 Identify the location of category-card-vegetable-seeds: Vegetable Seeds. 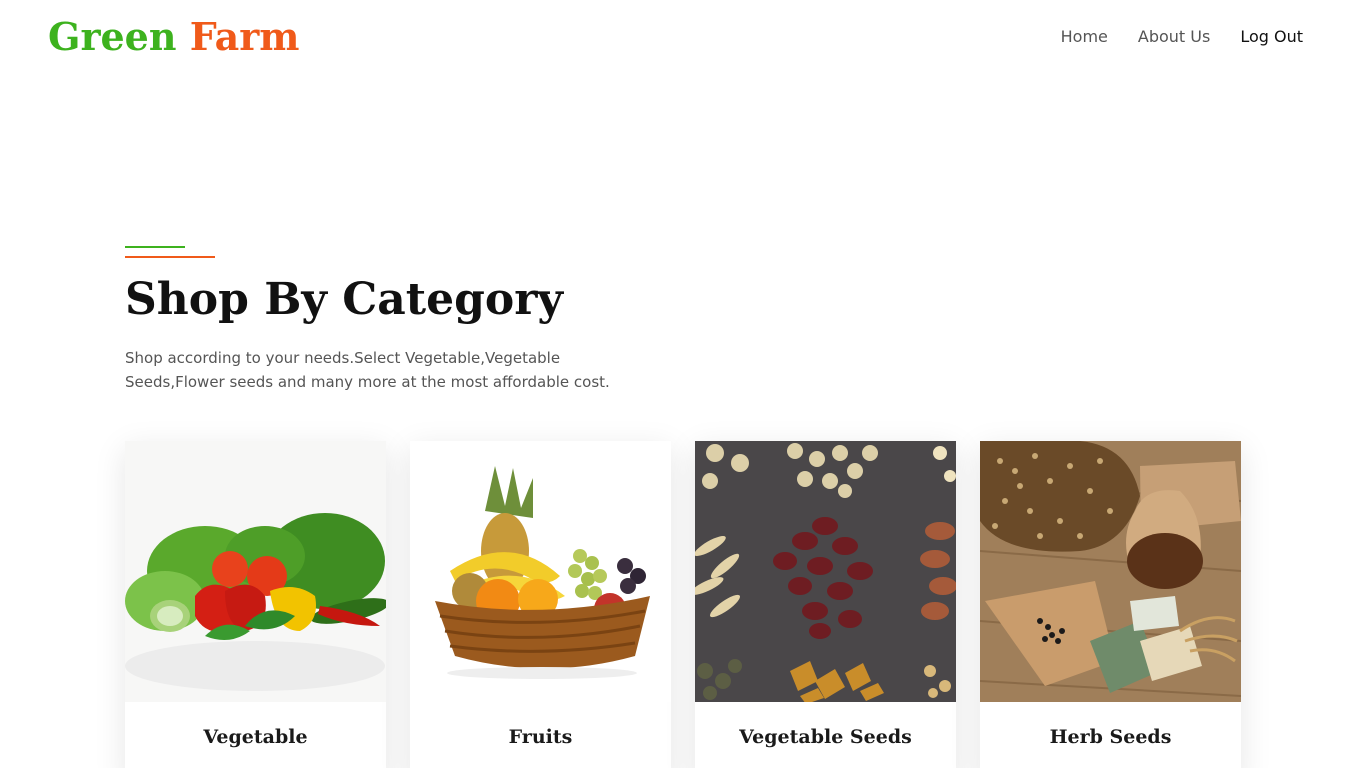
(825, 604).